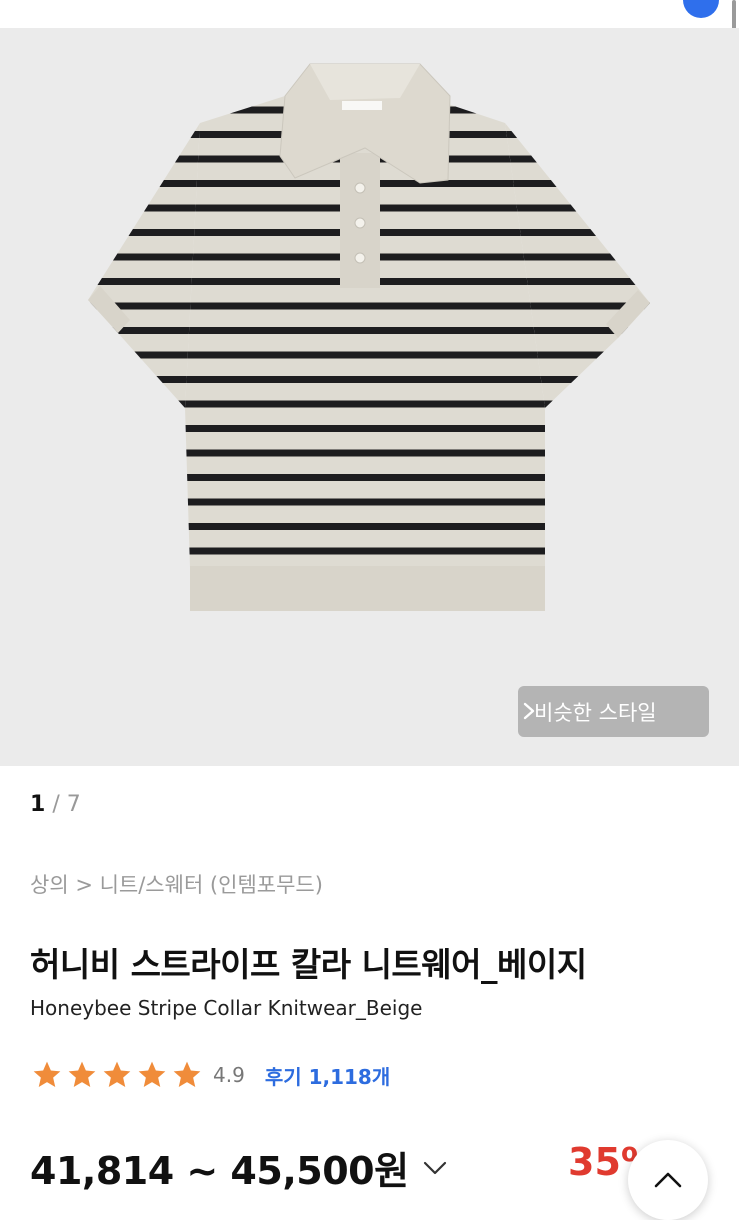 The height and width of the screenshot is (1220, 739). Describe the element at coordinates (73, 804) in the screenshot. I see `image-counter-total: 7` at that location.